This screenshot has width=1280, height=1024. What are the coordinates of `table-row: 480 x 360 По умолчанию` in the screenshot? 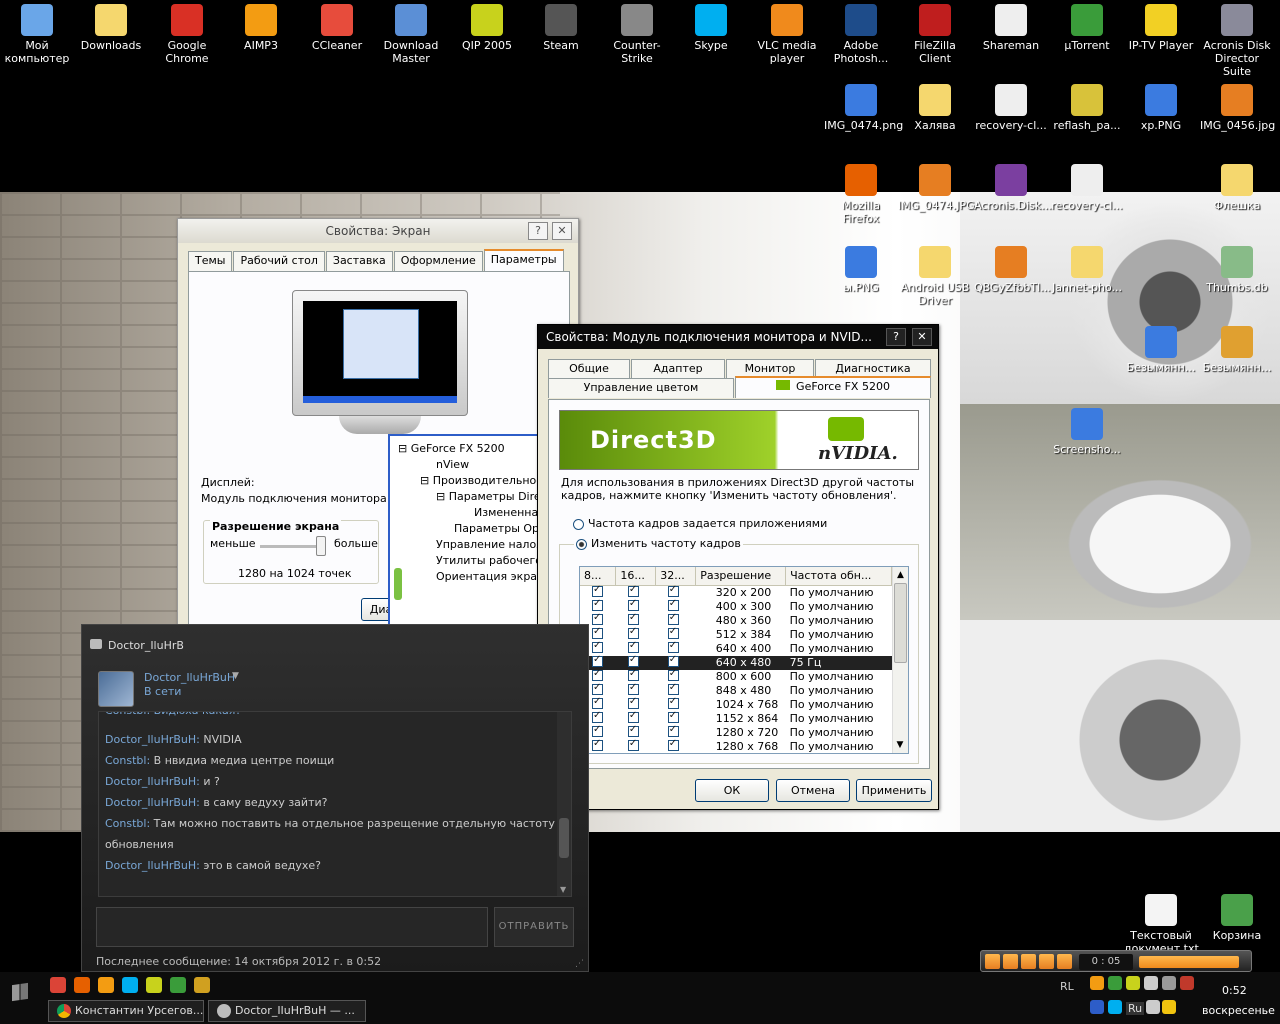 It's located at (736, 620).